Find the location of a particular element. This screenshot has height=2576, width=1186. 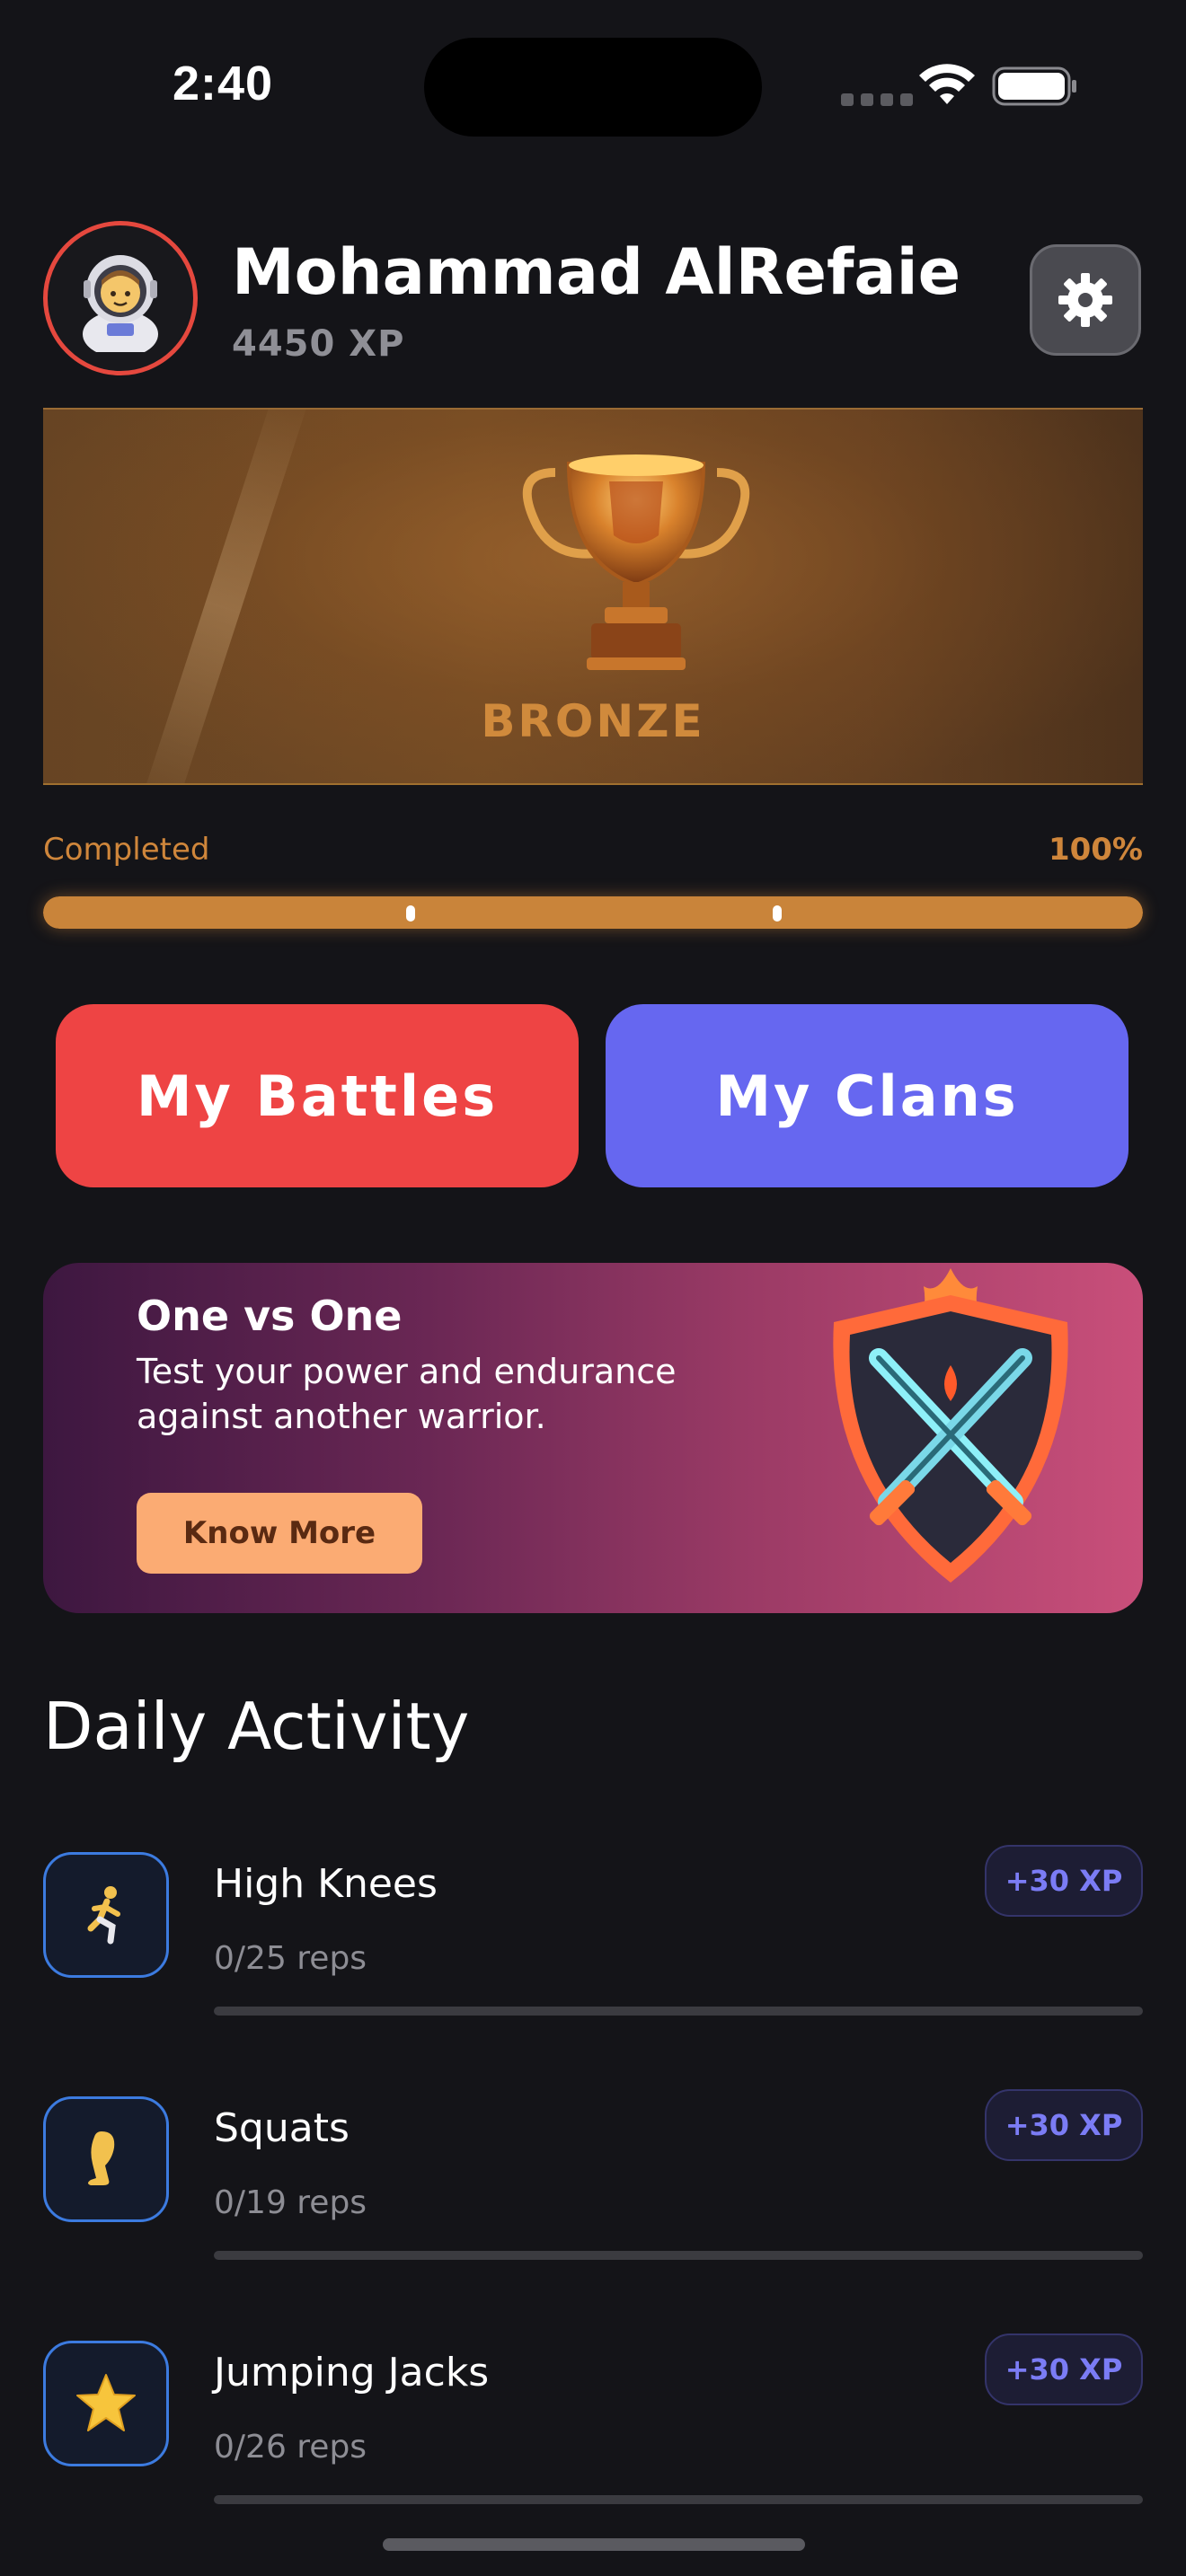

battery-icon is located at coordinates (1034, 86).